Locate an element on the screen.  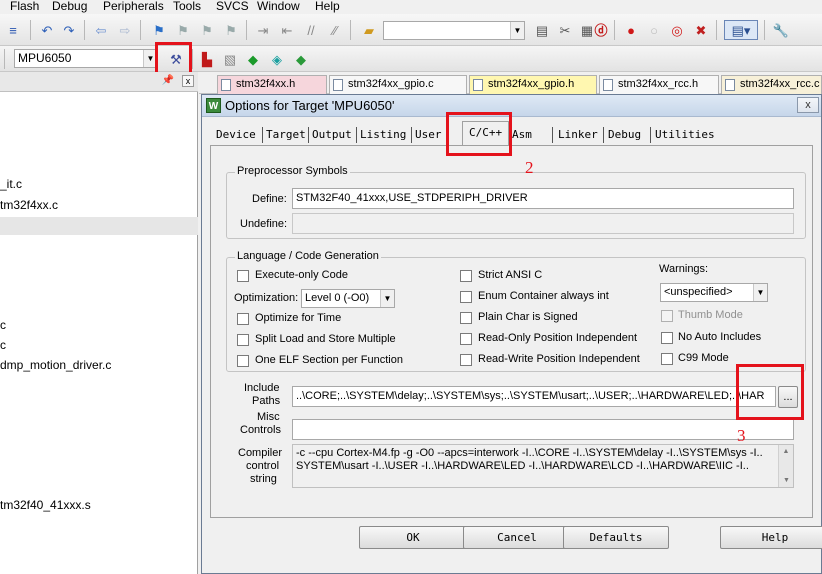
tab-stm32f4xx-rcc-h: stm32f4xx_rcc.h is located at coordinates (659, 84).